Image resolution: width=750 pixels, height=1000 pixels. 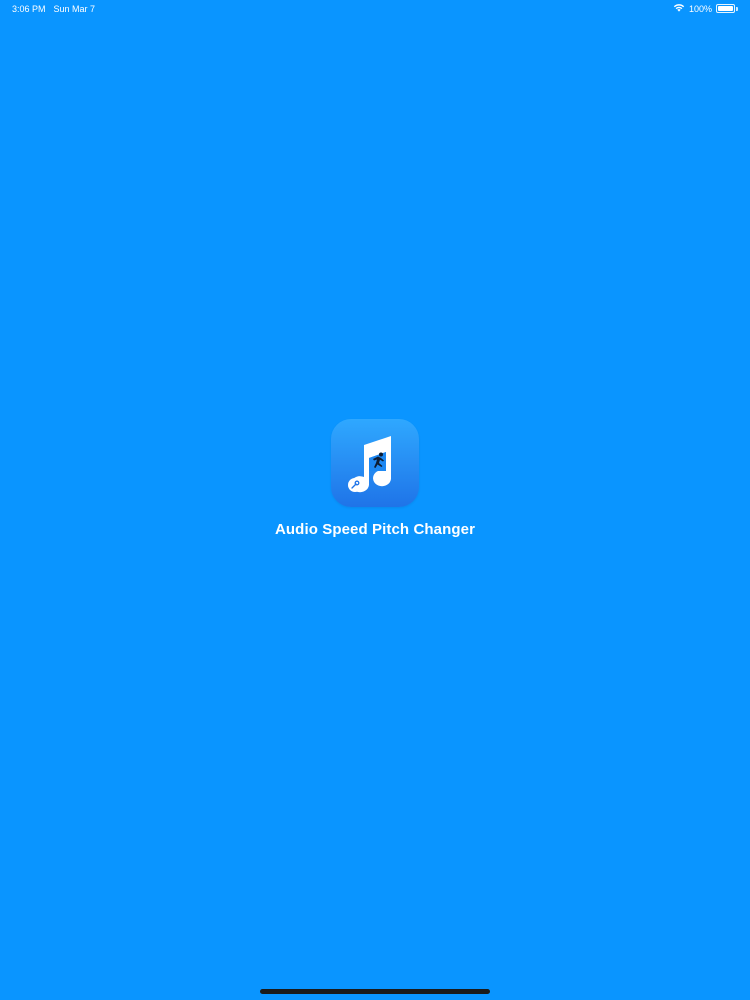 What do you see at coordinates (375, 529) in the screenshot?
I see `app-name: Audio Speed Pitch Changer` at bounding box center [375, 529].